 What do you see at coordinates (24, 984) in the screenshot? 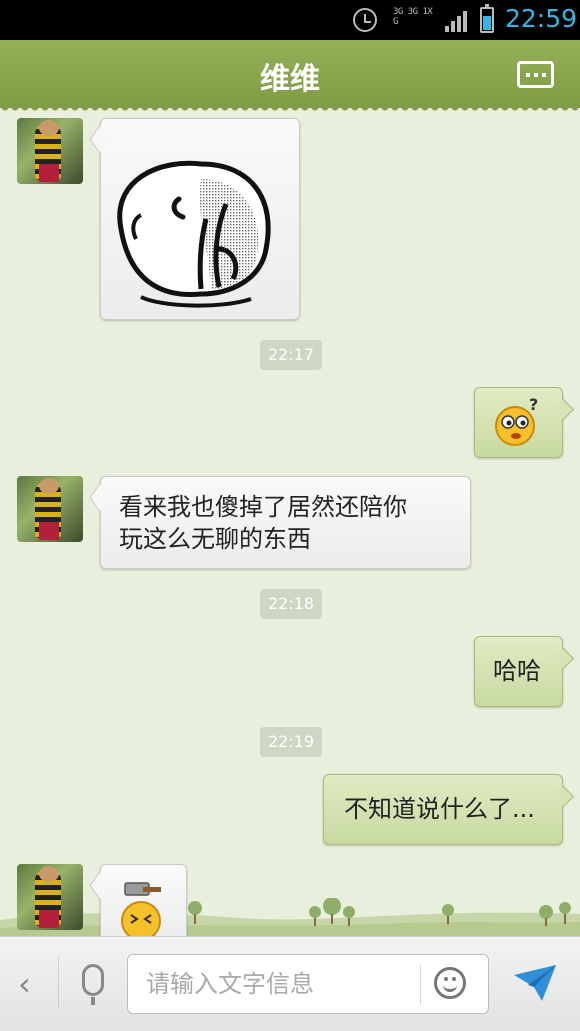
I see `back-chevron-icon: ‹` at bounding box center [24, 984].